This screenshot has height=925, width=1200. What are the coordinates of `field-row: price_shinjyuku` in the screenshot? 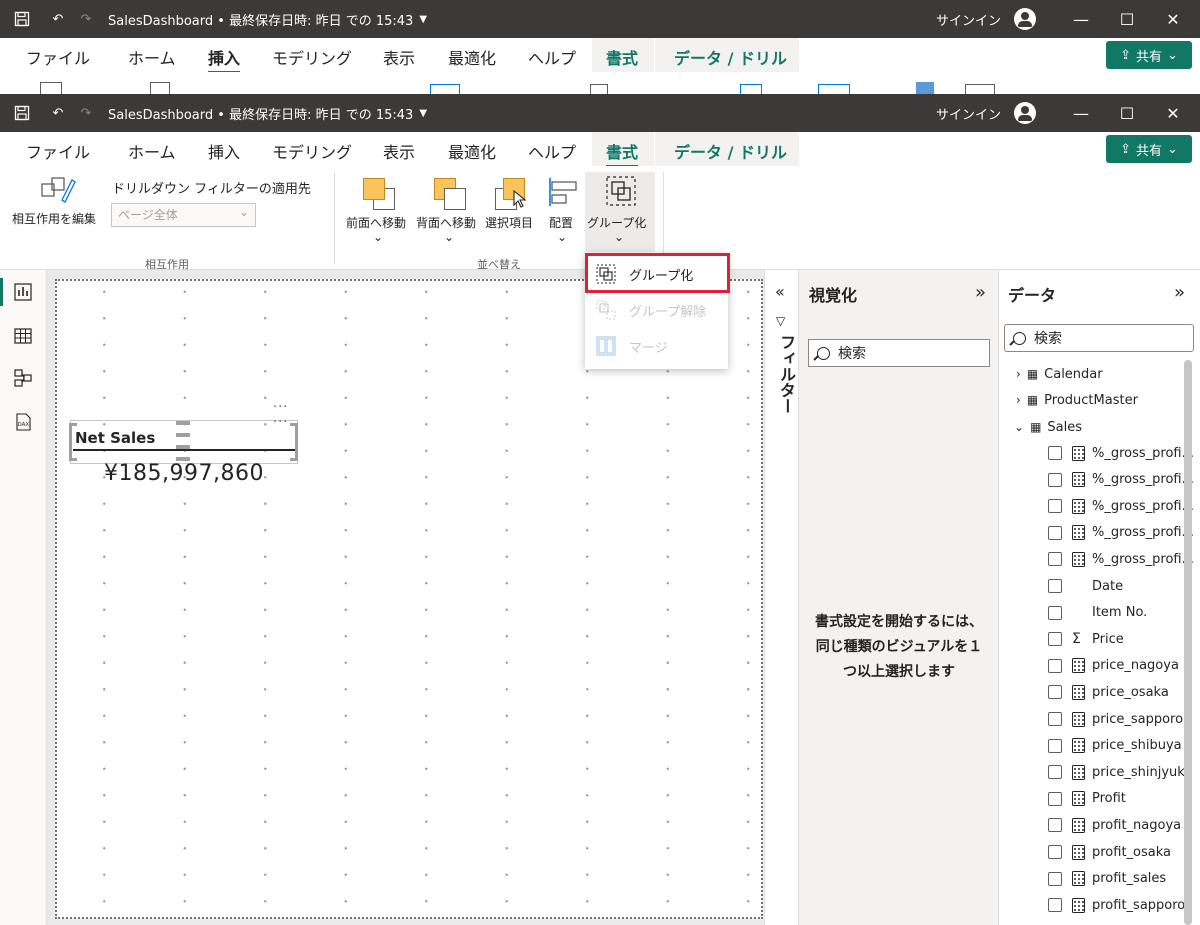 It's located at (1120, 772).